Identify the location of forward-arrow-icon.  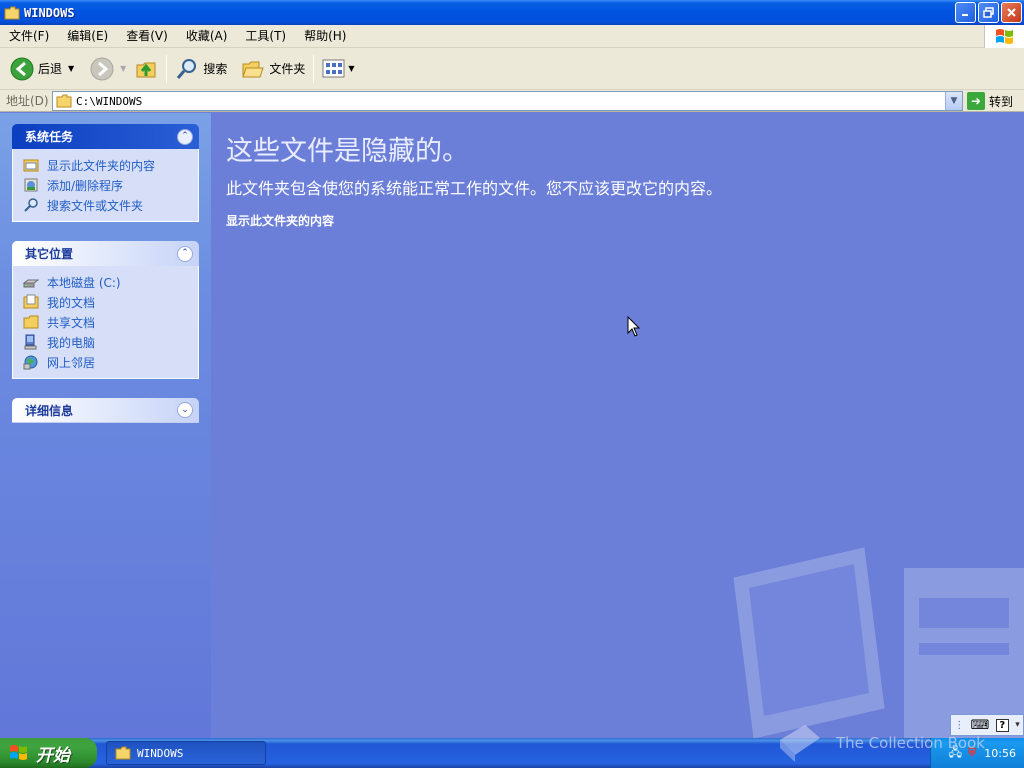
(102, 68).